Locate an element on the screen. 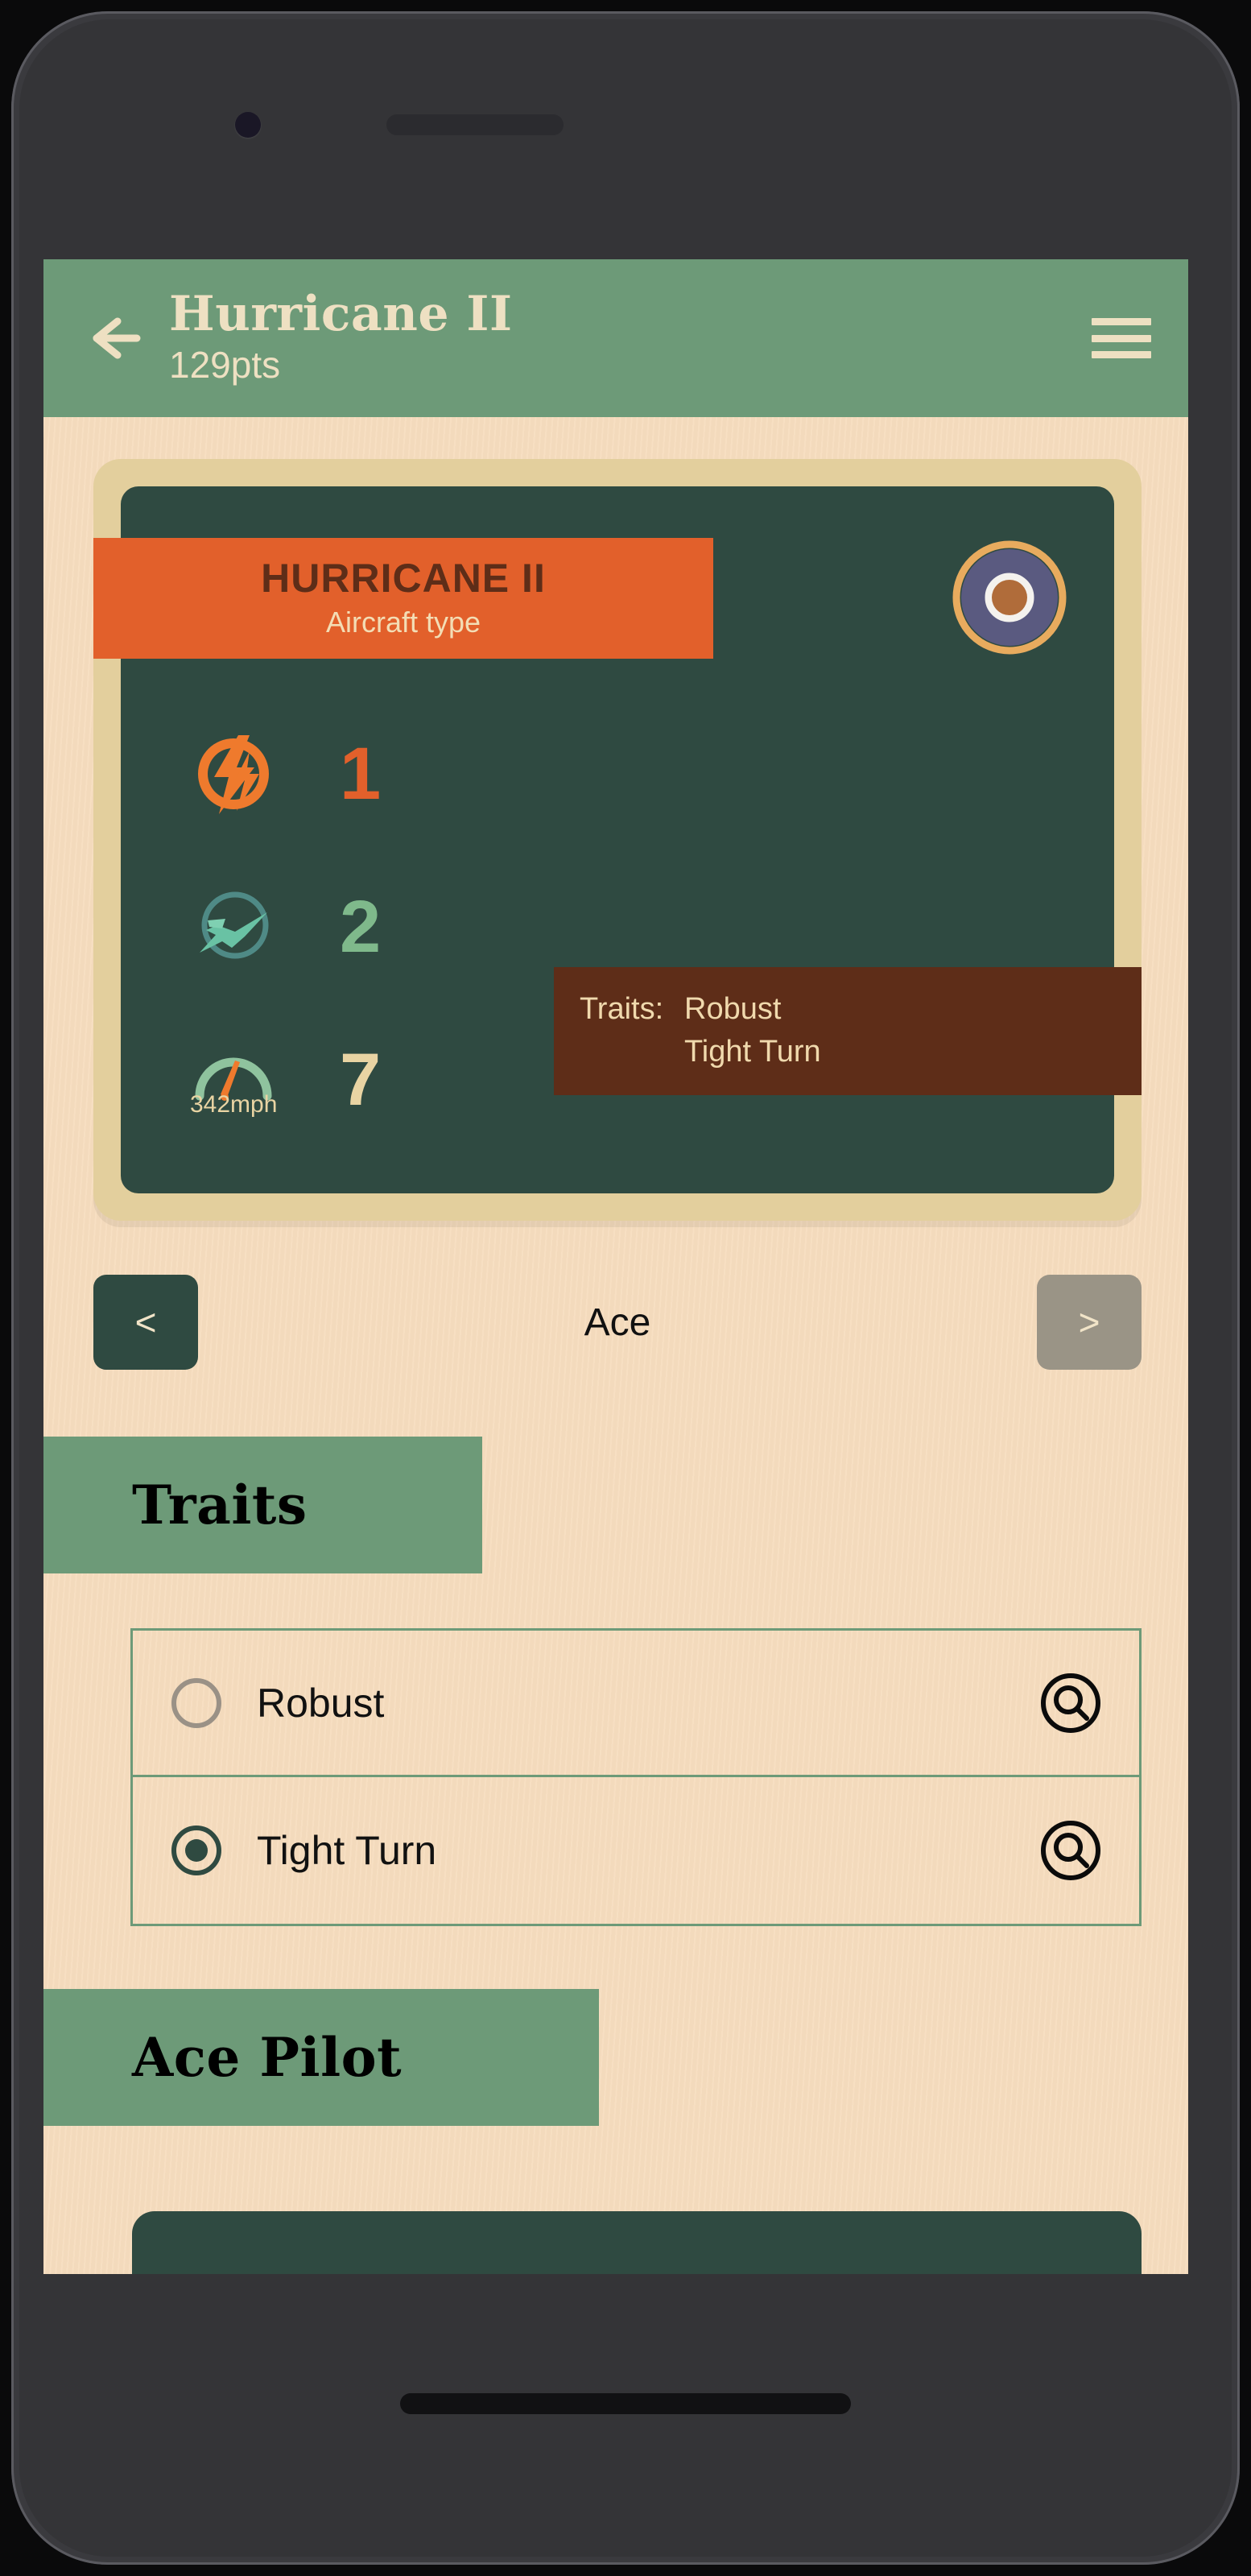  trait-label-robust: Robust is located at coordinates (321, 1703).